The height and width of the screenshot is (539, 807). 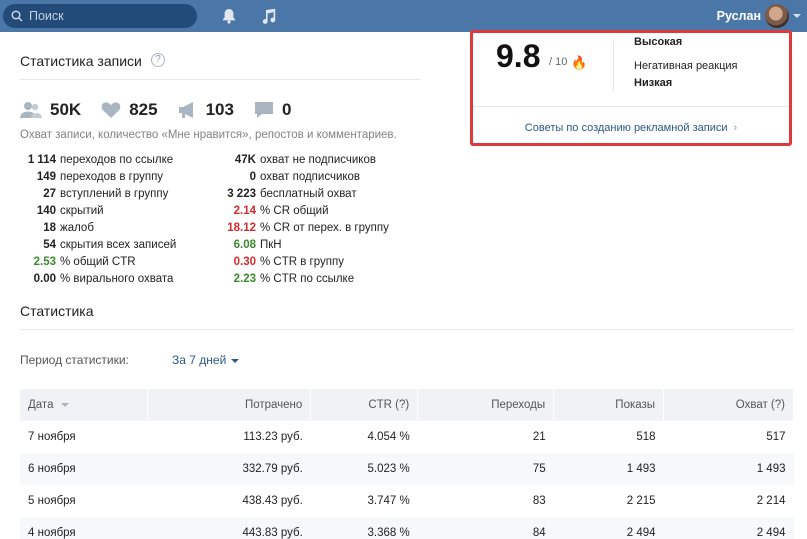 I want to click on top-bar: Руслан, so click(x=403, y=16).